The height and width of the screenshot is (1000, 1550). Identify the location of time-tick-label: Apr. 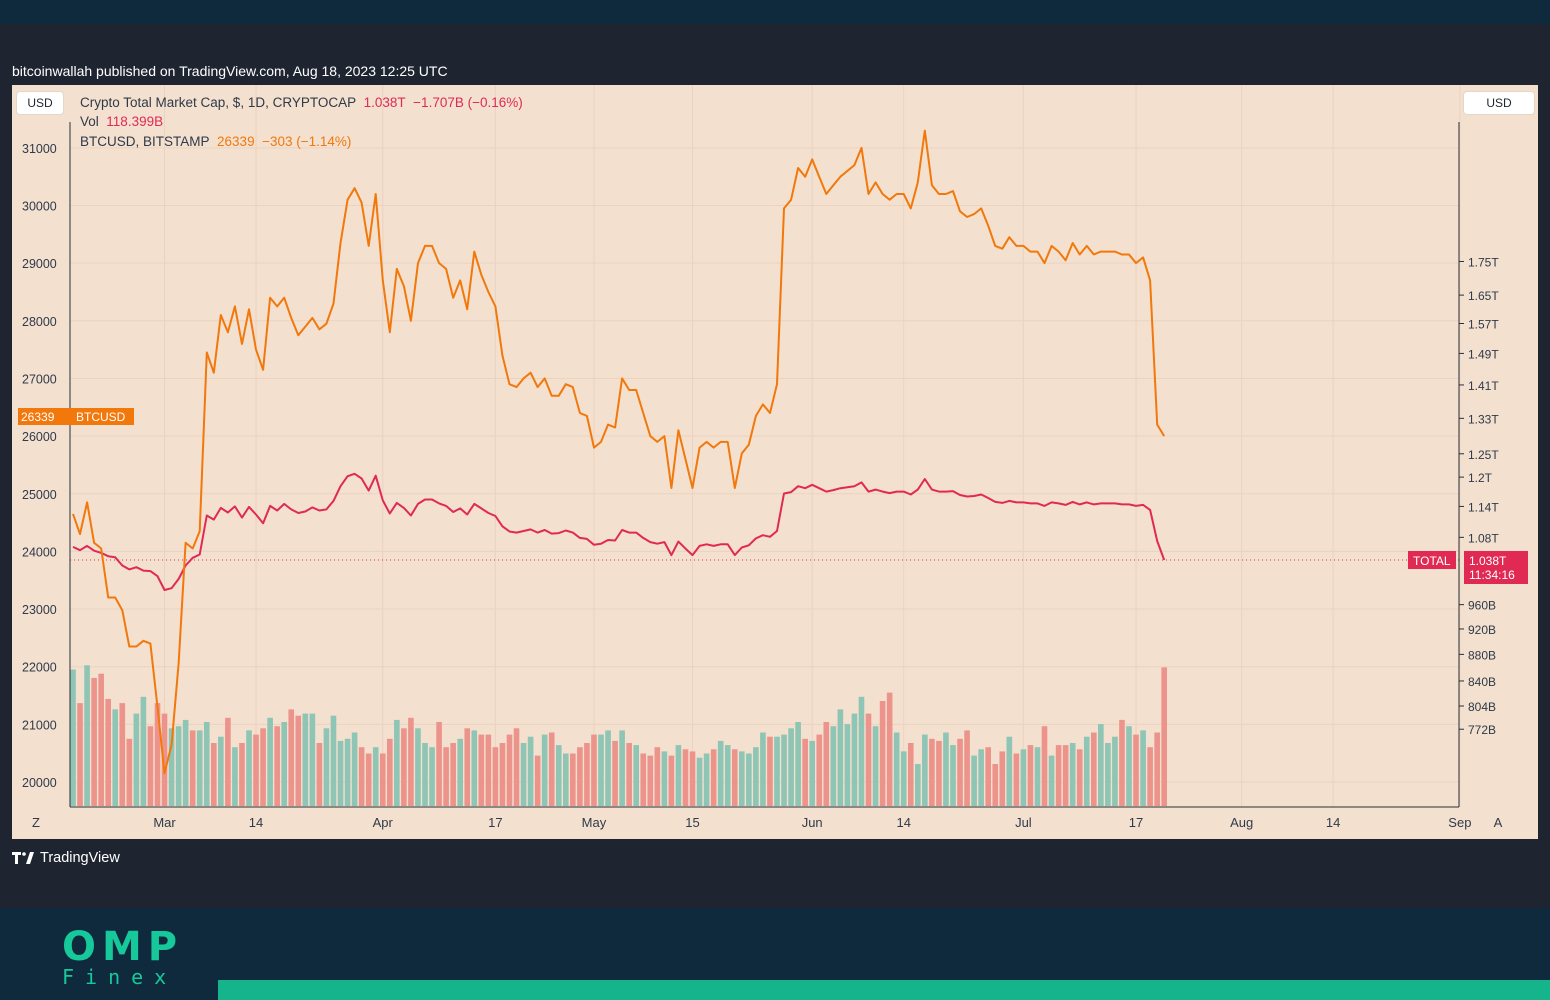
(383, 822).